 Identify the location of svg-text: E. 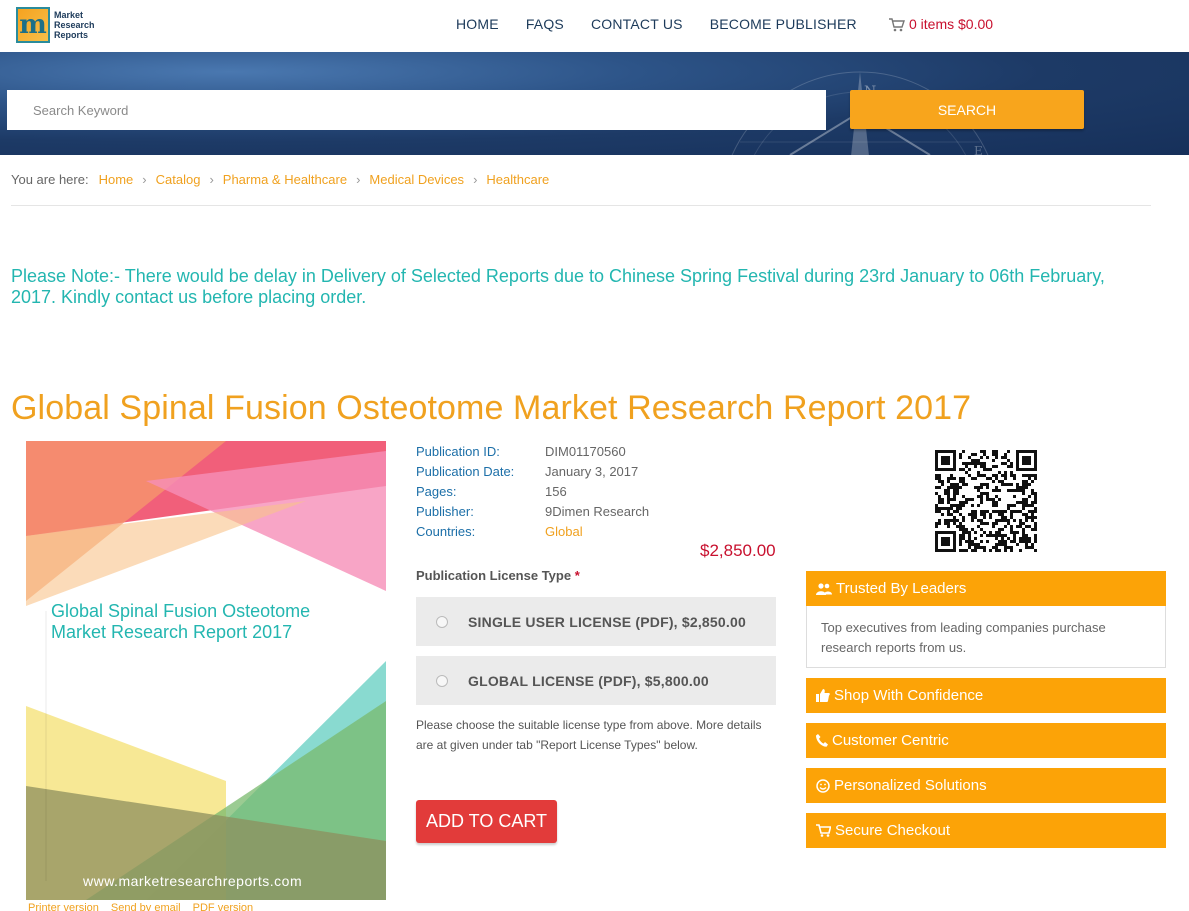
(978, 149).